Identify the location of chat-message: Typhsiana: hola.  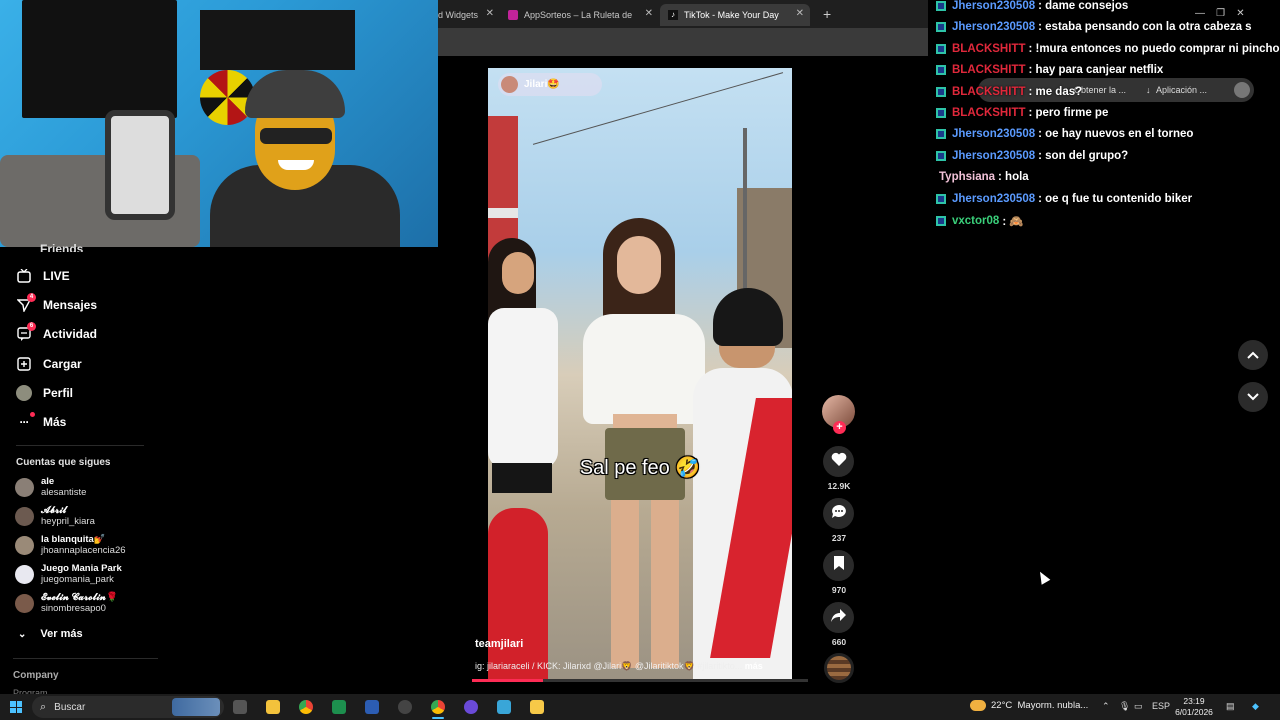
(982, 177).